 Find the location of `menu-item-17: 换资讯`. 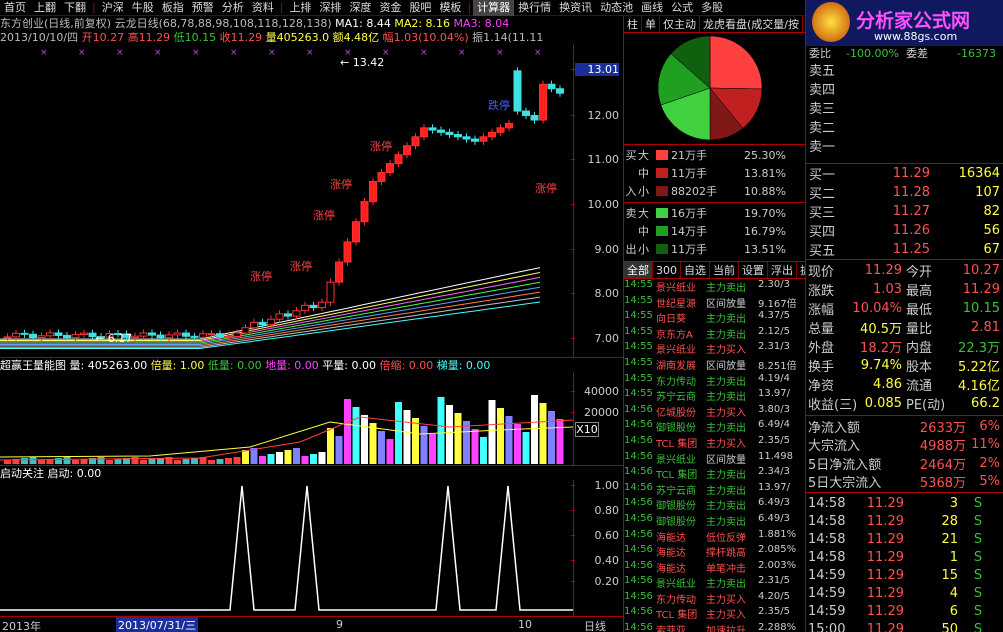

menu-item-17: 换资讯 is located at coordinates (575, 8).